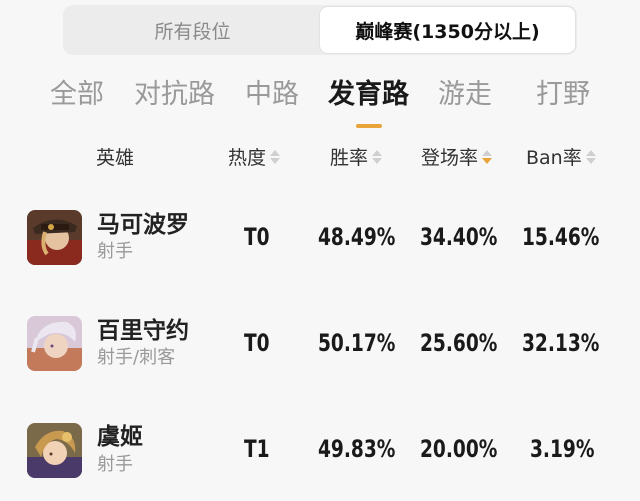 Image resolution: width=640 pixels, height=501 pixels. I want to click on header-hero: 英雄, so click(115, 156).